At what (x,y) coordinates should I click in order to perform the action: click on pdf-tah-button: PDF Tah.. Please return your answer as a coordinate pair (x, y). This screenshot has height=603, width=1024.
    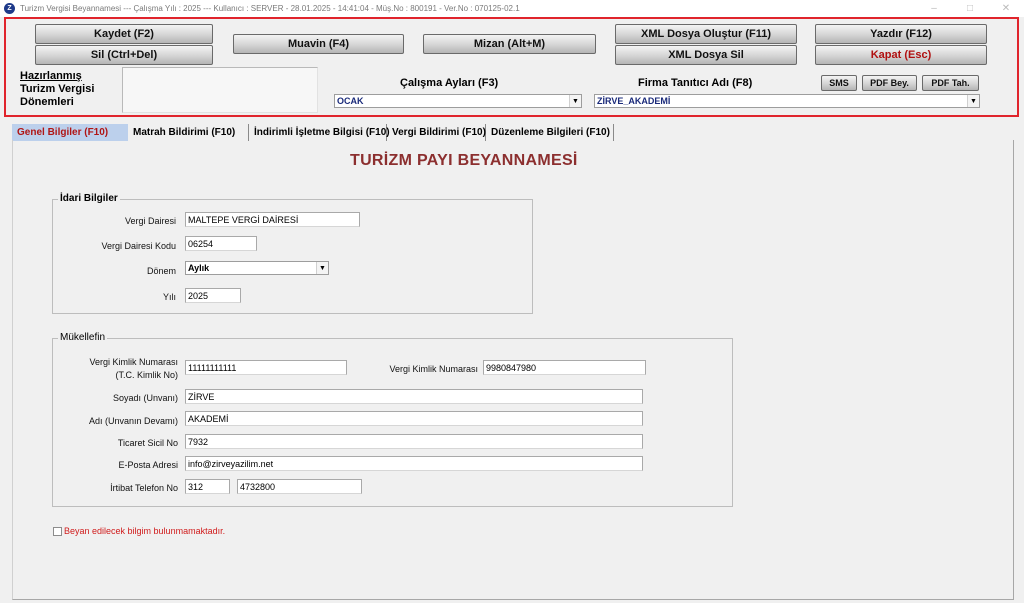
    Looking at the image, I should click on (950, 83).